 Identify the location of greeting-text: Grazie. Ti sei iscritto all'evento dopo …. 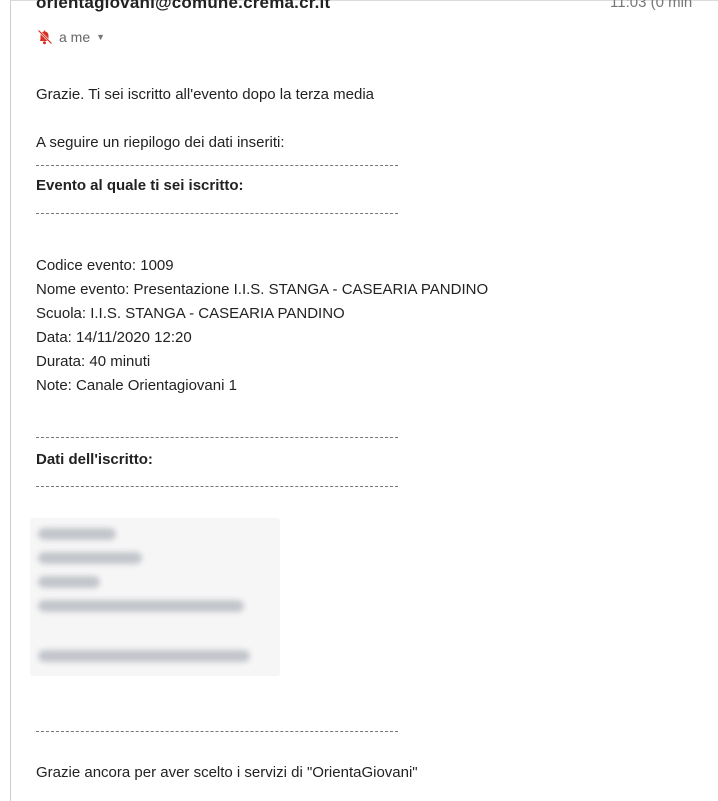
(205, 94).